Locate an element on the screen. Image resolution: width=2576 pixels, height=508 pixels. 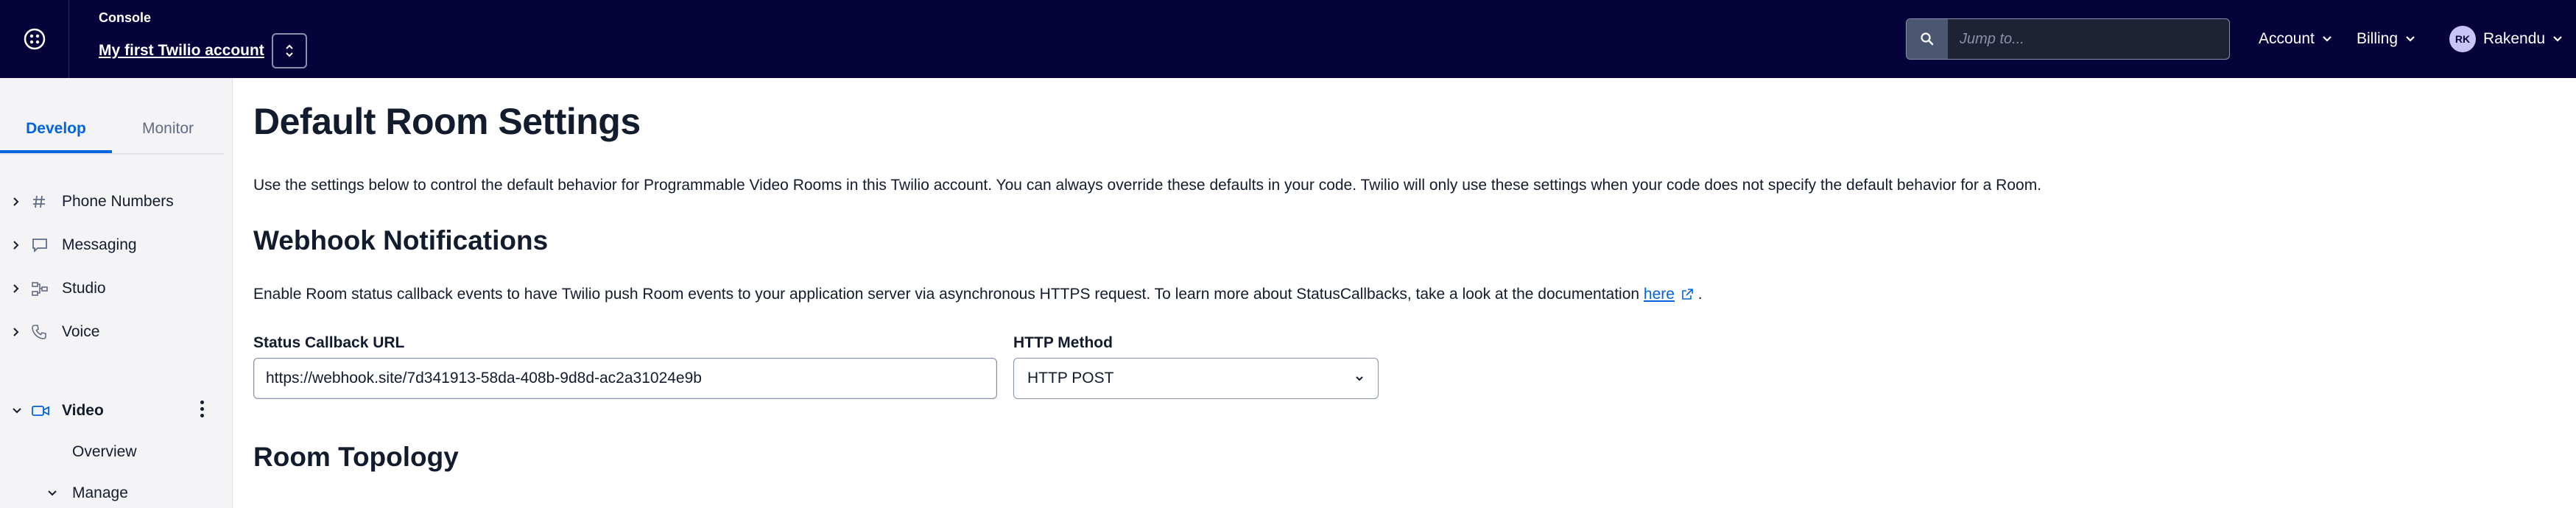
webhook-period: . is located at coordinates (1700, 294).